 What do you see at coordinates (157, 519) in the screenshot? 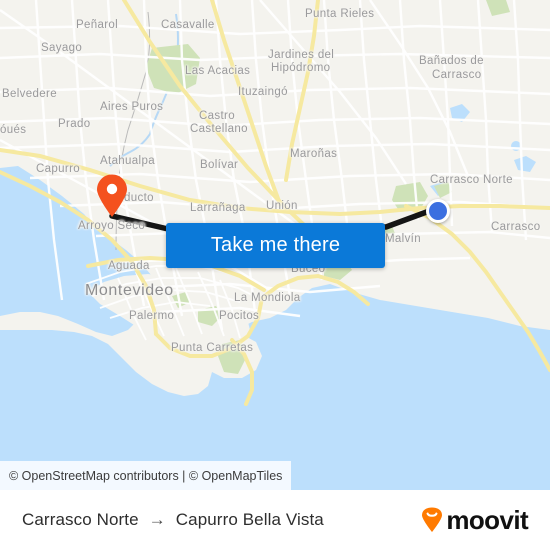
I see `arrow-right-icon: →` at bounding box center [157, 519].